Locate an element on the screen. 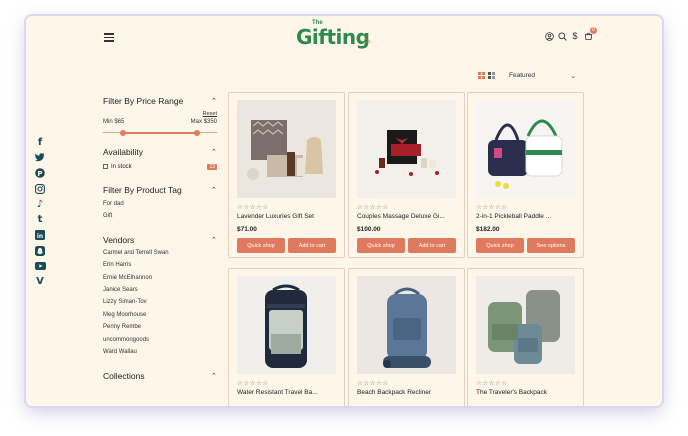 The image size is (688, 436). vendor-item: Janice Sears is located at coordinates (160, 290).